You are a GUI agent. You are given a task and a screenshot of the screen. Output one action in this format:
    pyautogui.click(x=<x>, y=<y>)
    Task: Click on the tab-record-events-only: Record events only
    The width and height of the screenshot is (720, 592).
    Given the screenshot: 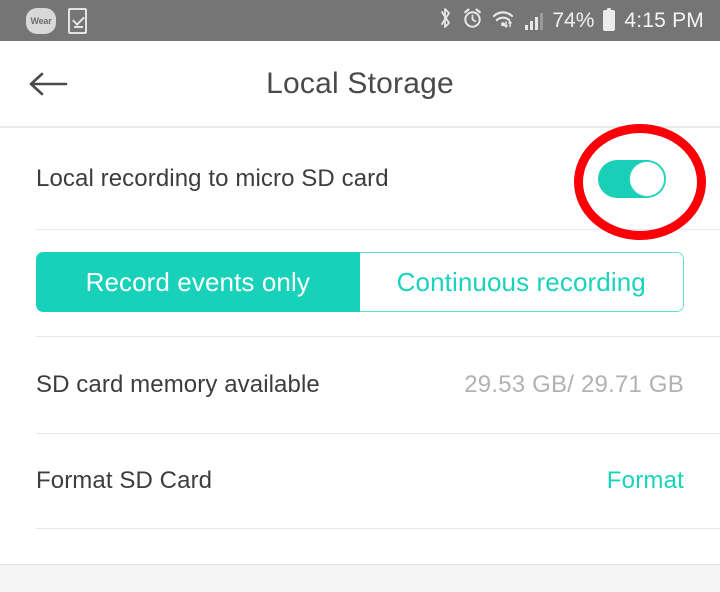 What is the action you would take?
    pyautogui.click(x=198, y=282)
    